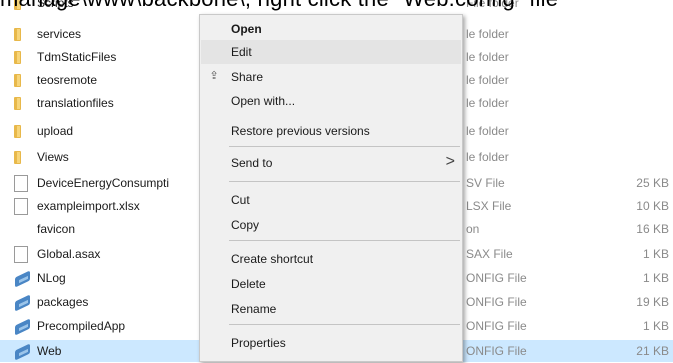 Image resolution: width=673 pixels, height=363 pixels. I want to click on file-type: LSX File, so click(489, 206).